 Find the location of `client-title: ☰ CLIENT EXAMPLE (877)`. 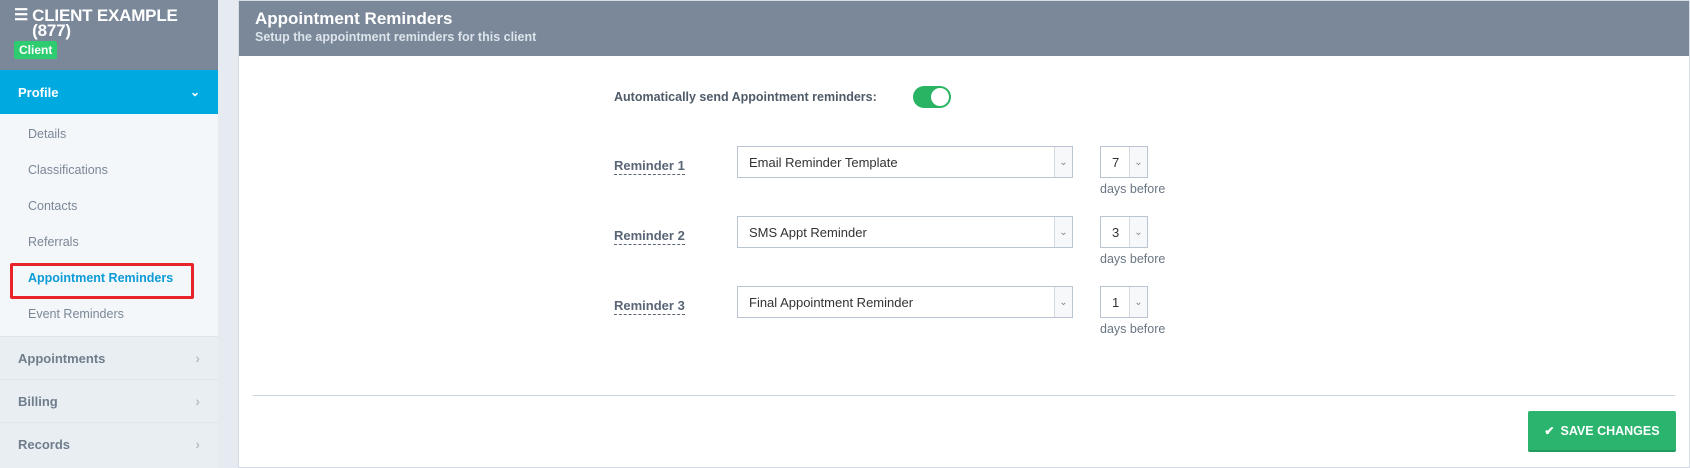

client-title: ☰ CLIENT EXAMPLE (877) is located at coordinates (109, 23).